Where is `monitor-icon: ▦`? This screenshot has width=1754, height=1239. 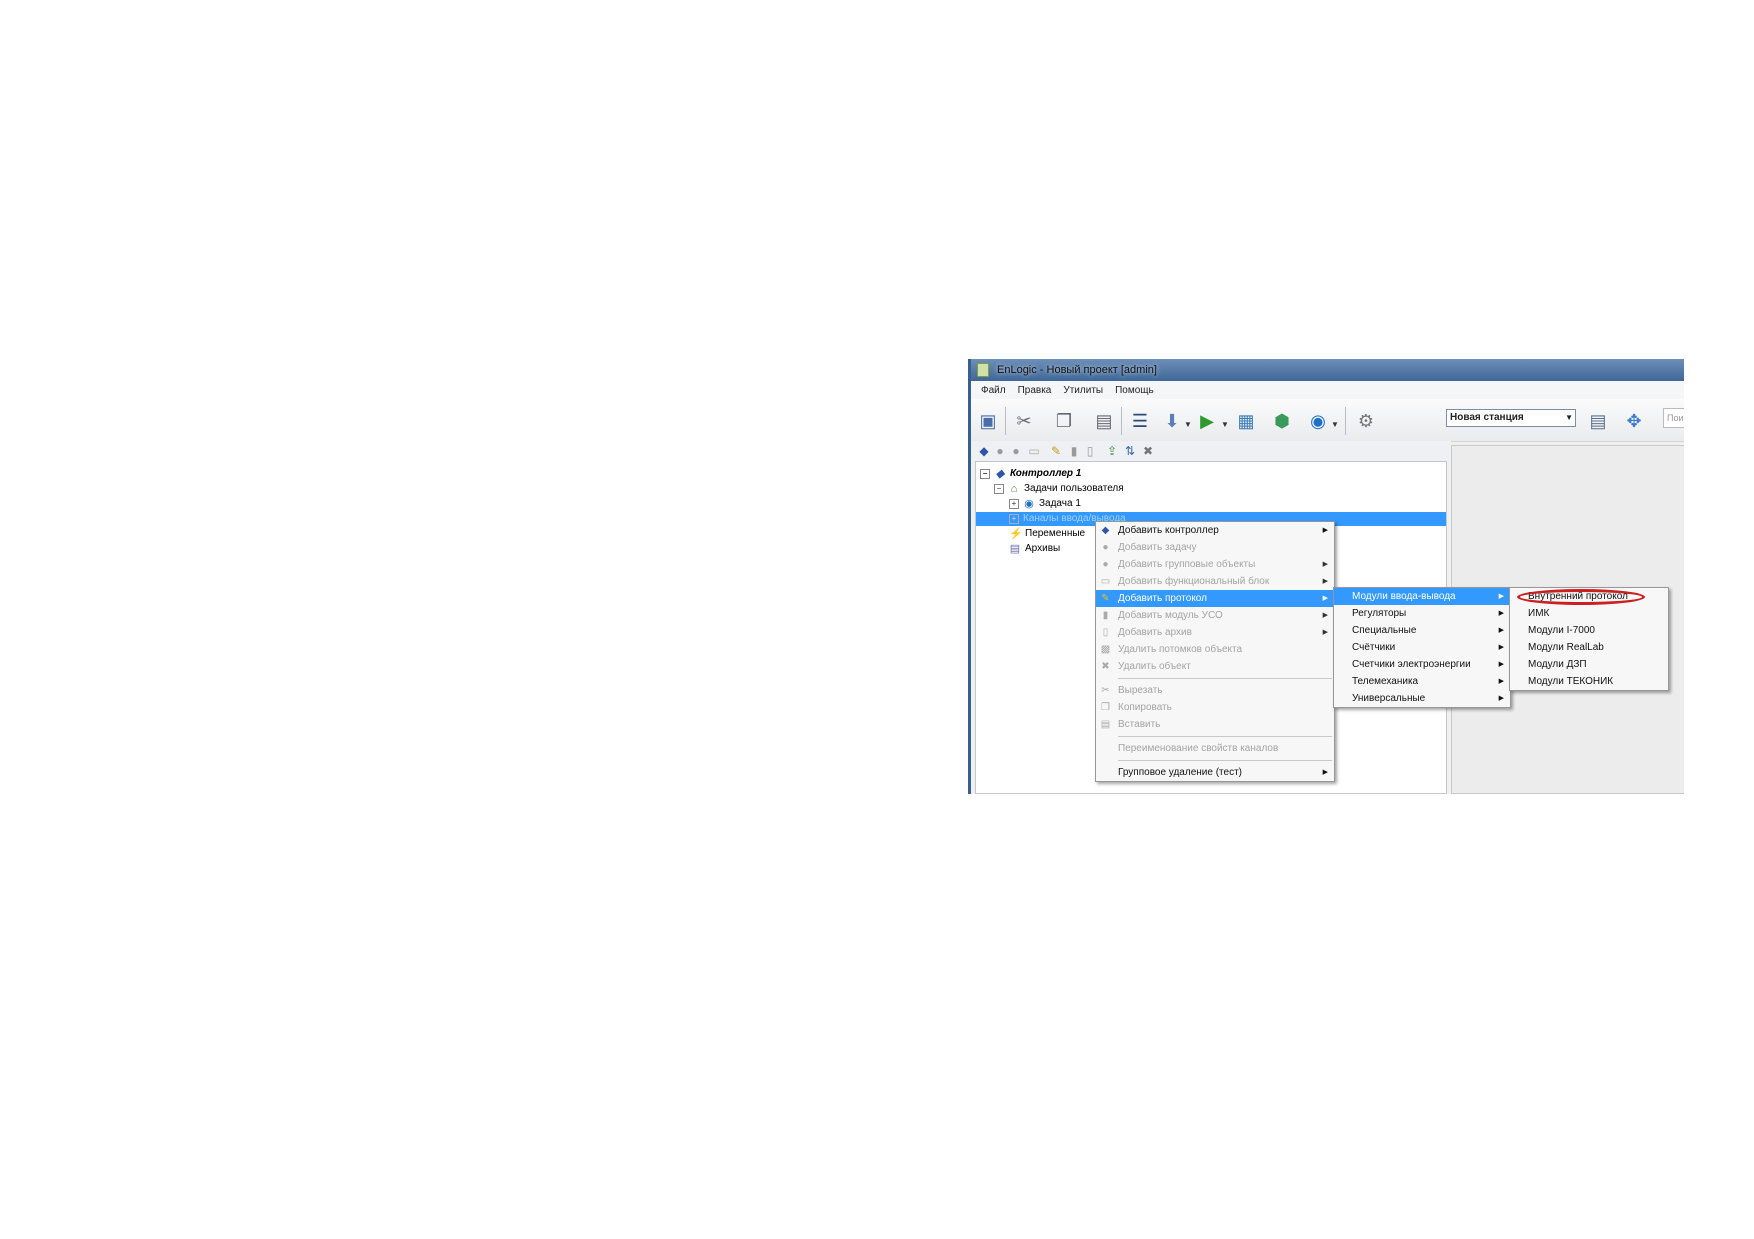
monitor-icon: ▦ is located at coordinates (1246, 421).